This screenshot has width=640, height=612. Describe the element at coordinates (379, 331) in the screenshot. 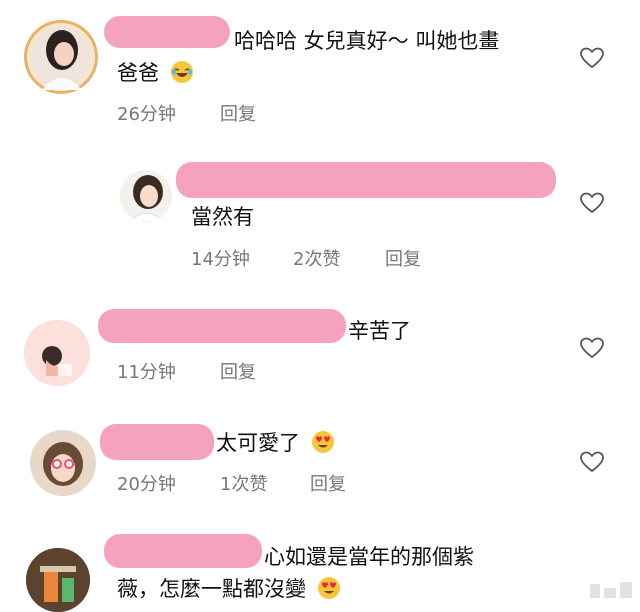

I see `comment-text: 辛苦了` at that location.